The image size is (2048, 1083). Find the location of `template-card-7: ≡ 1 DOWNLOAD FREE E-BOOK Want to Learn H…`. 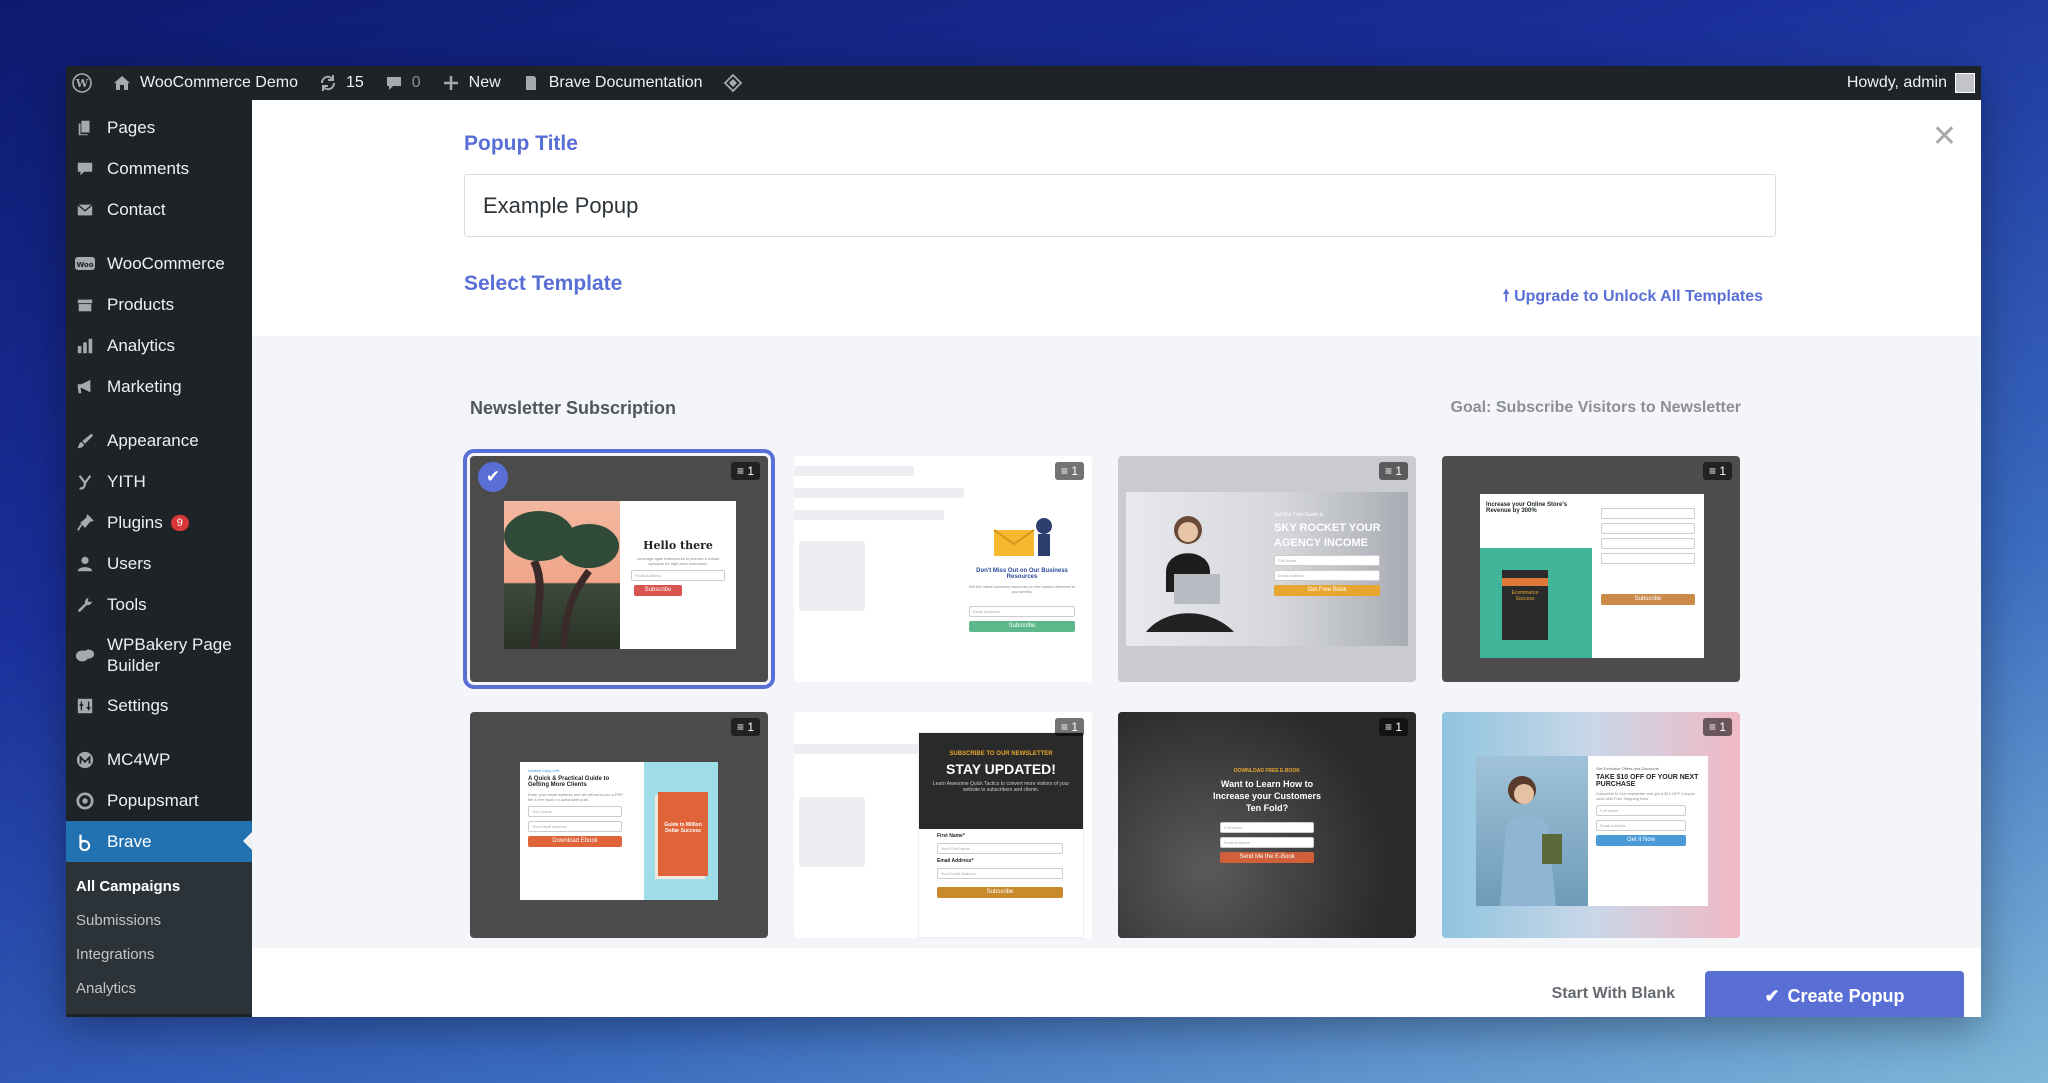

template-card-7: ≡ 1 DOWNLOAD FREE E-BOOK Want to Learn H… is located at coordinates (1267, 825).